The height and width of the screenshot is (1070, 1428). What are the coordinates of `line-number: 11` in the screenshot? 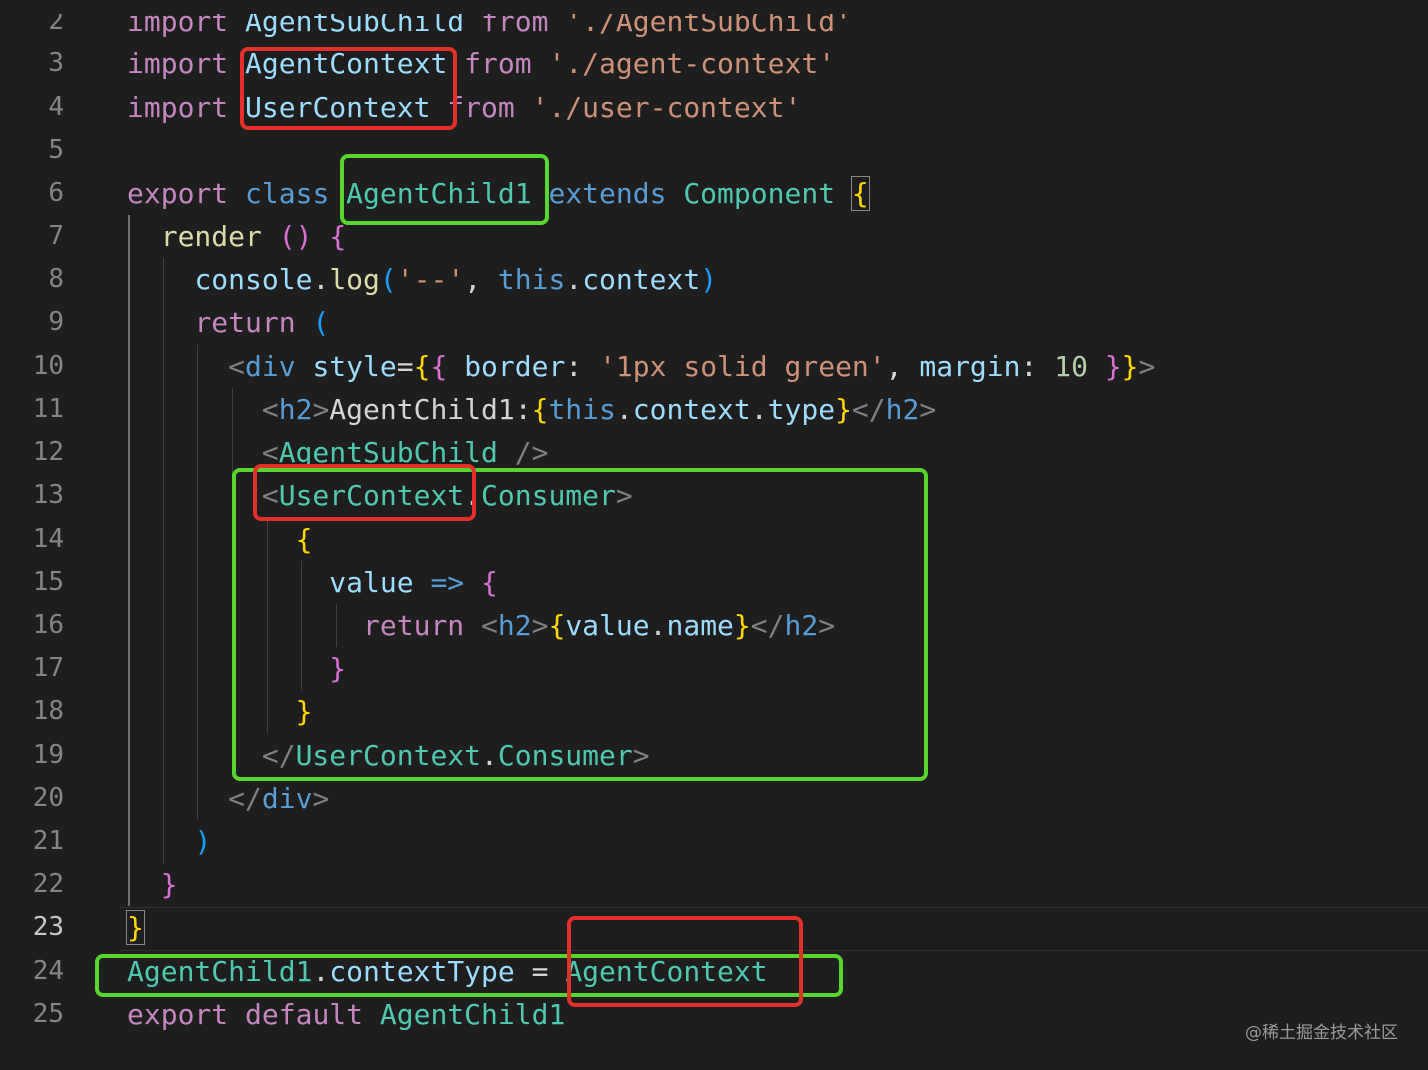 It's located at (48, 409).